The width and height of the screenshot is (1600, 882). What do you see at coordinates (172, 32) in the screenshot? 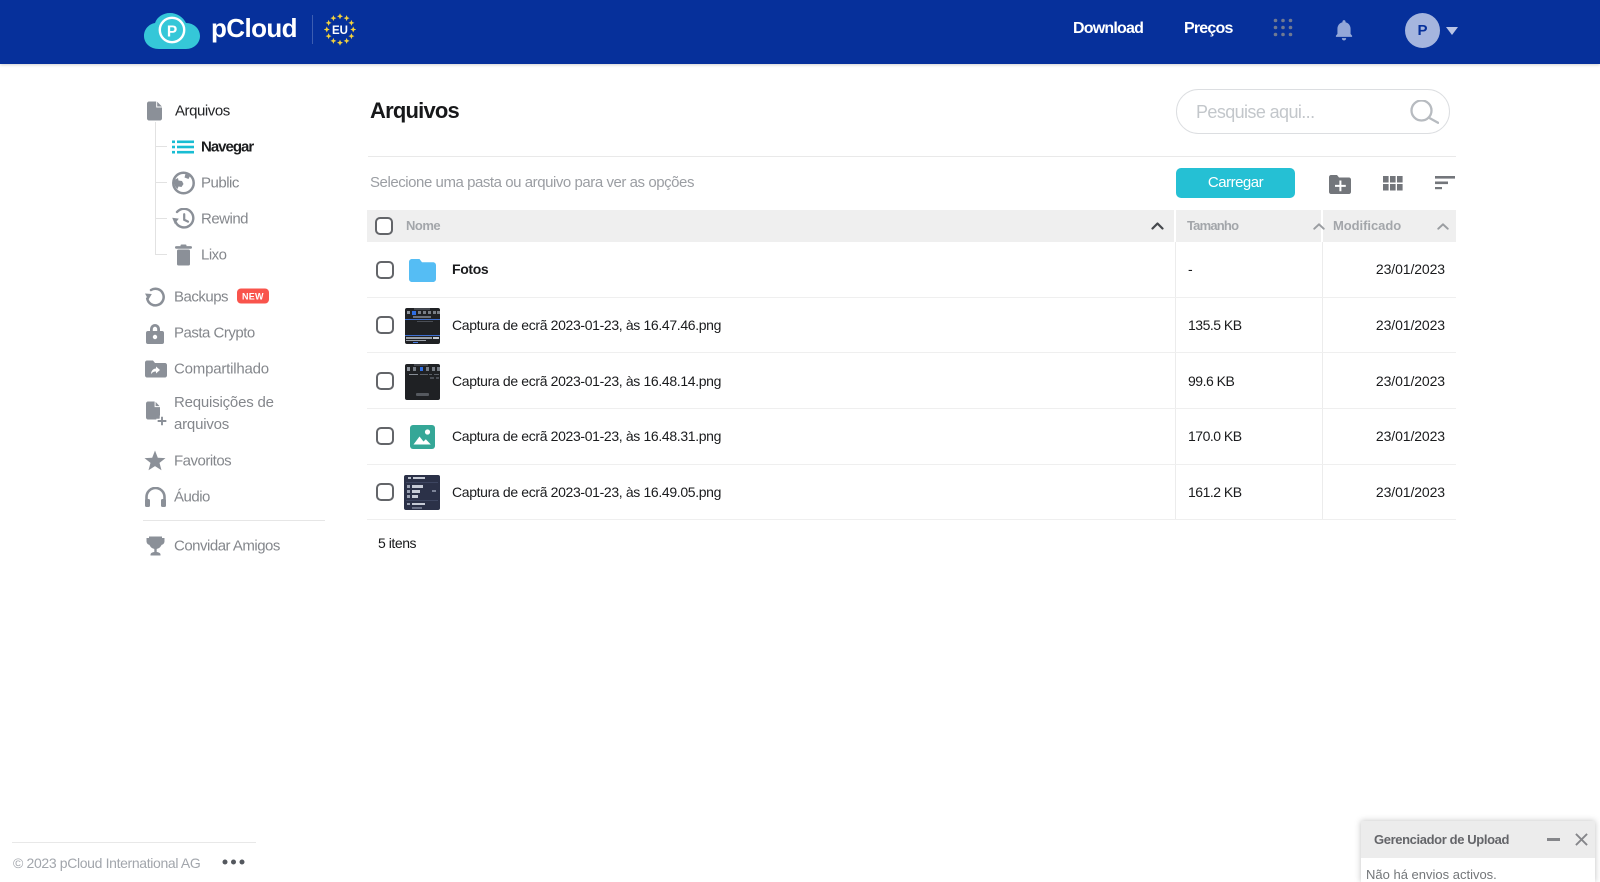
I see `svg-text: P` at bounding box center [172, 32].